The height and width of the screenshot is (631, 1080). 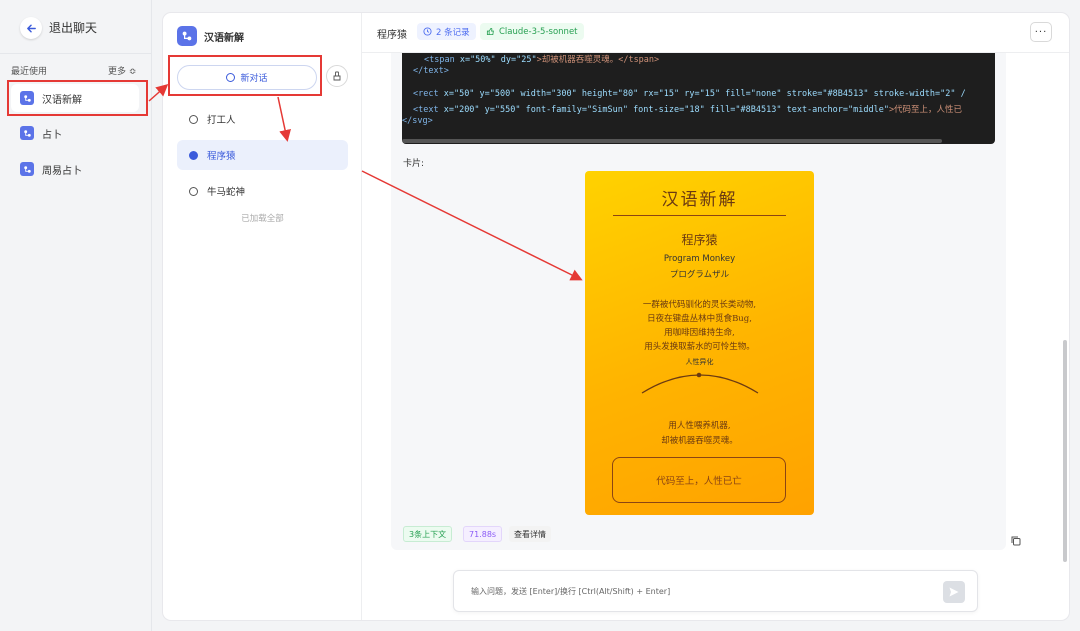 What do you see at coordinates (1016, 541) in the screenshot?
I see `copy-icon` at bounding box center [1016, 541].